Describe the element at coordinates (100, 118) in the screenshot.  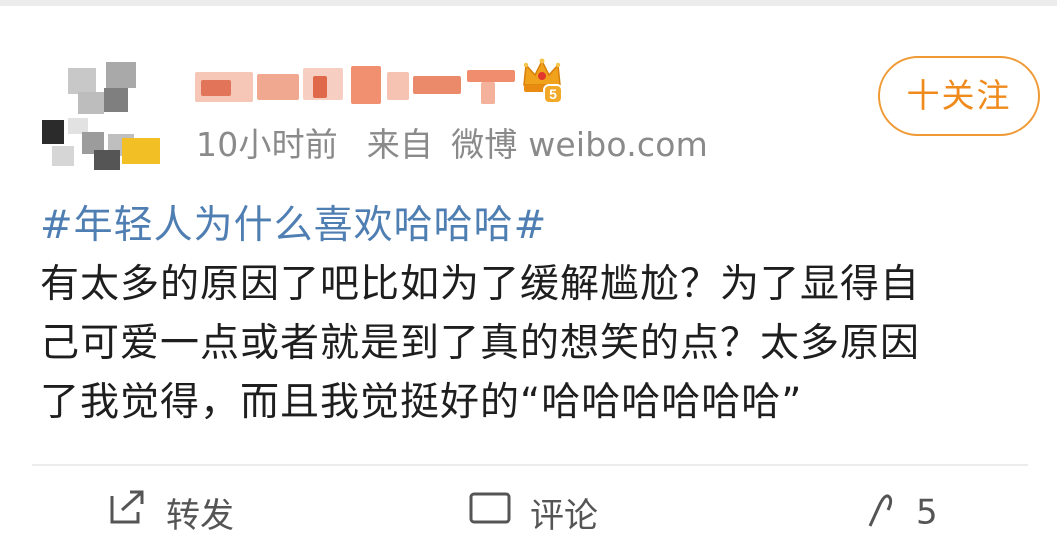
I see `avatar` at that location.